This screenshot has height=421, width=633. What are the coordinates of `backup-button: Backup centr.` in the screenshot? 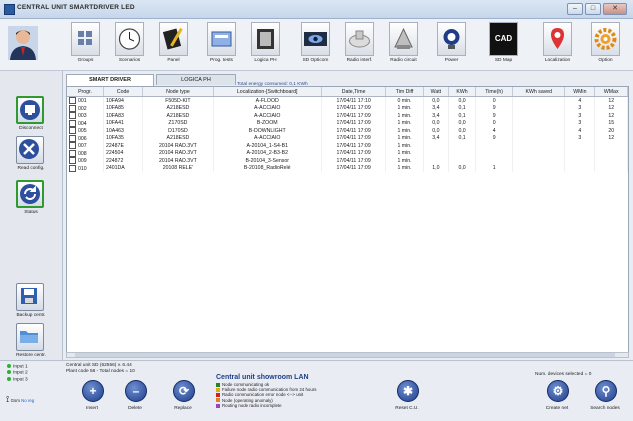 It's located at (31, 305).